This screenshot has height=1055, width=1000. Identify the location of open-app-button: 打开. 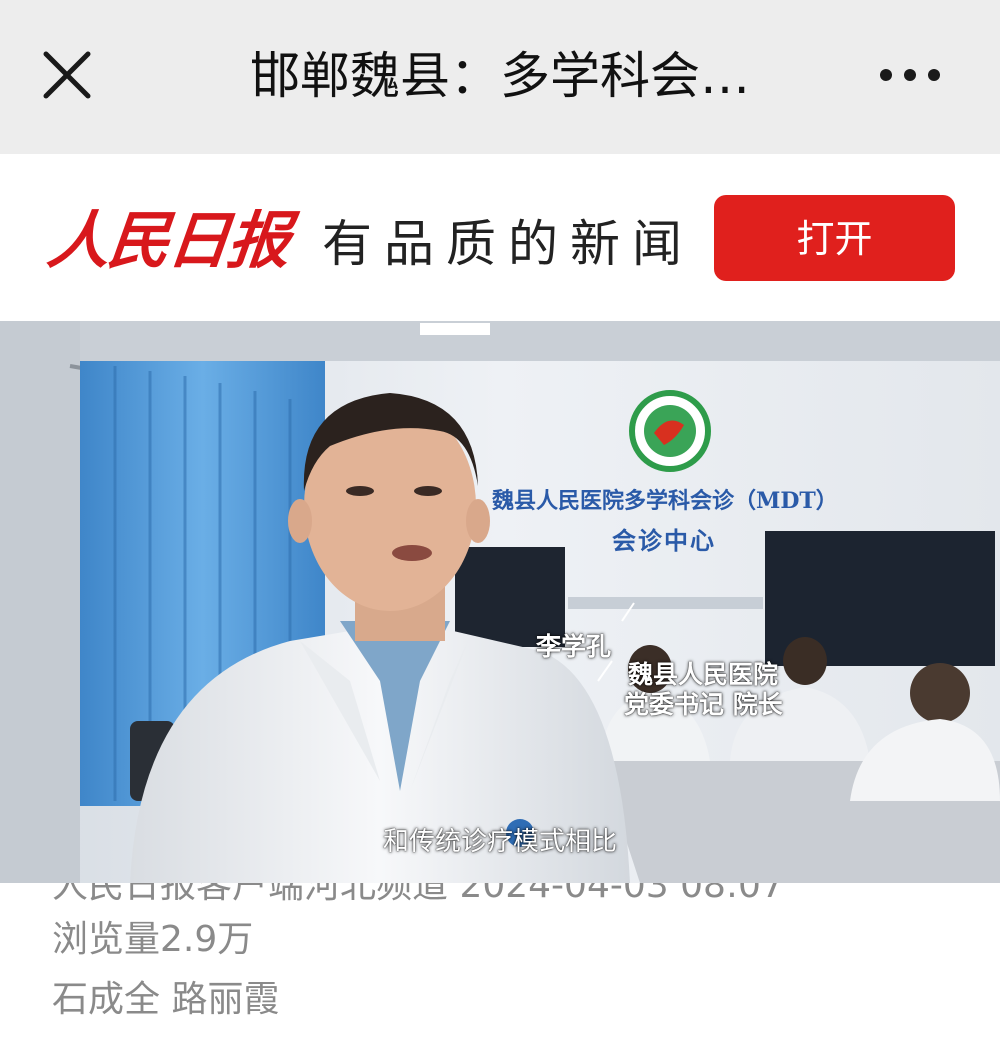
(834, 238).